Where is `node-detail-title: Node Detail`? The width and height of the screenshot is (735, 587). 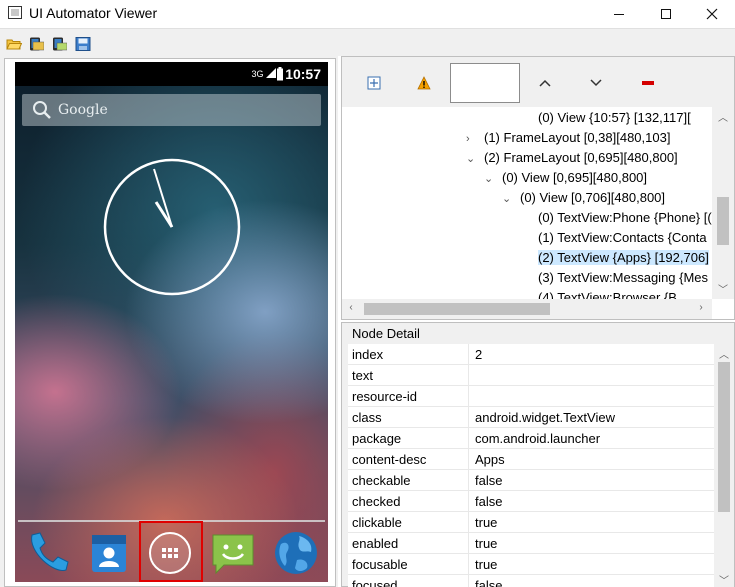
node-detail-title: Node Detail is located at coordinates (386, 333).